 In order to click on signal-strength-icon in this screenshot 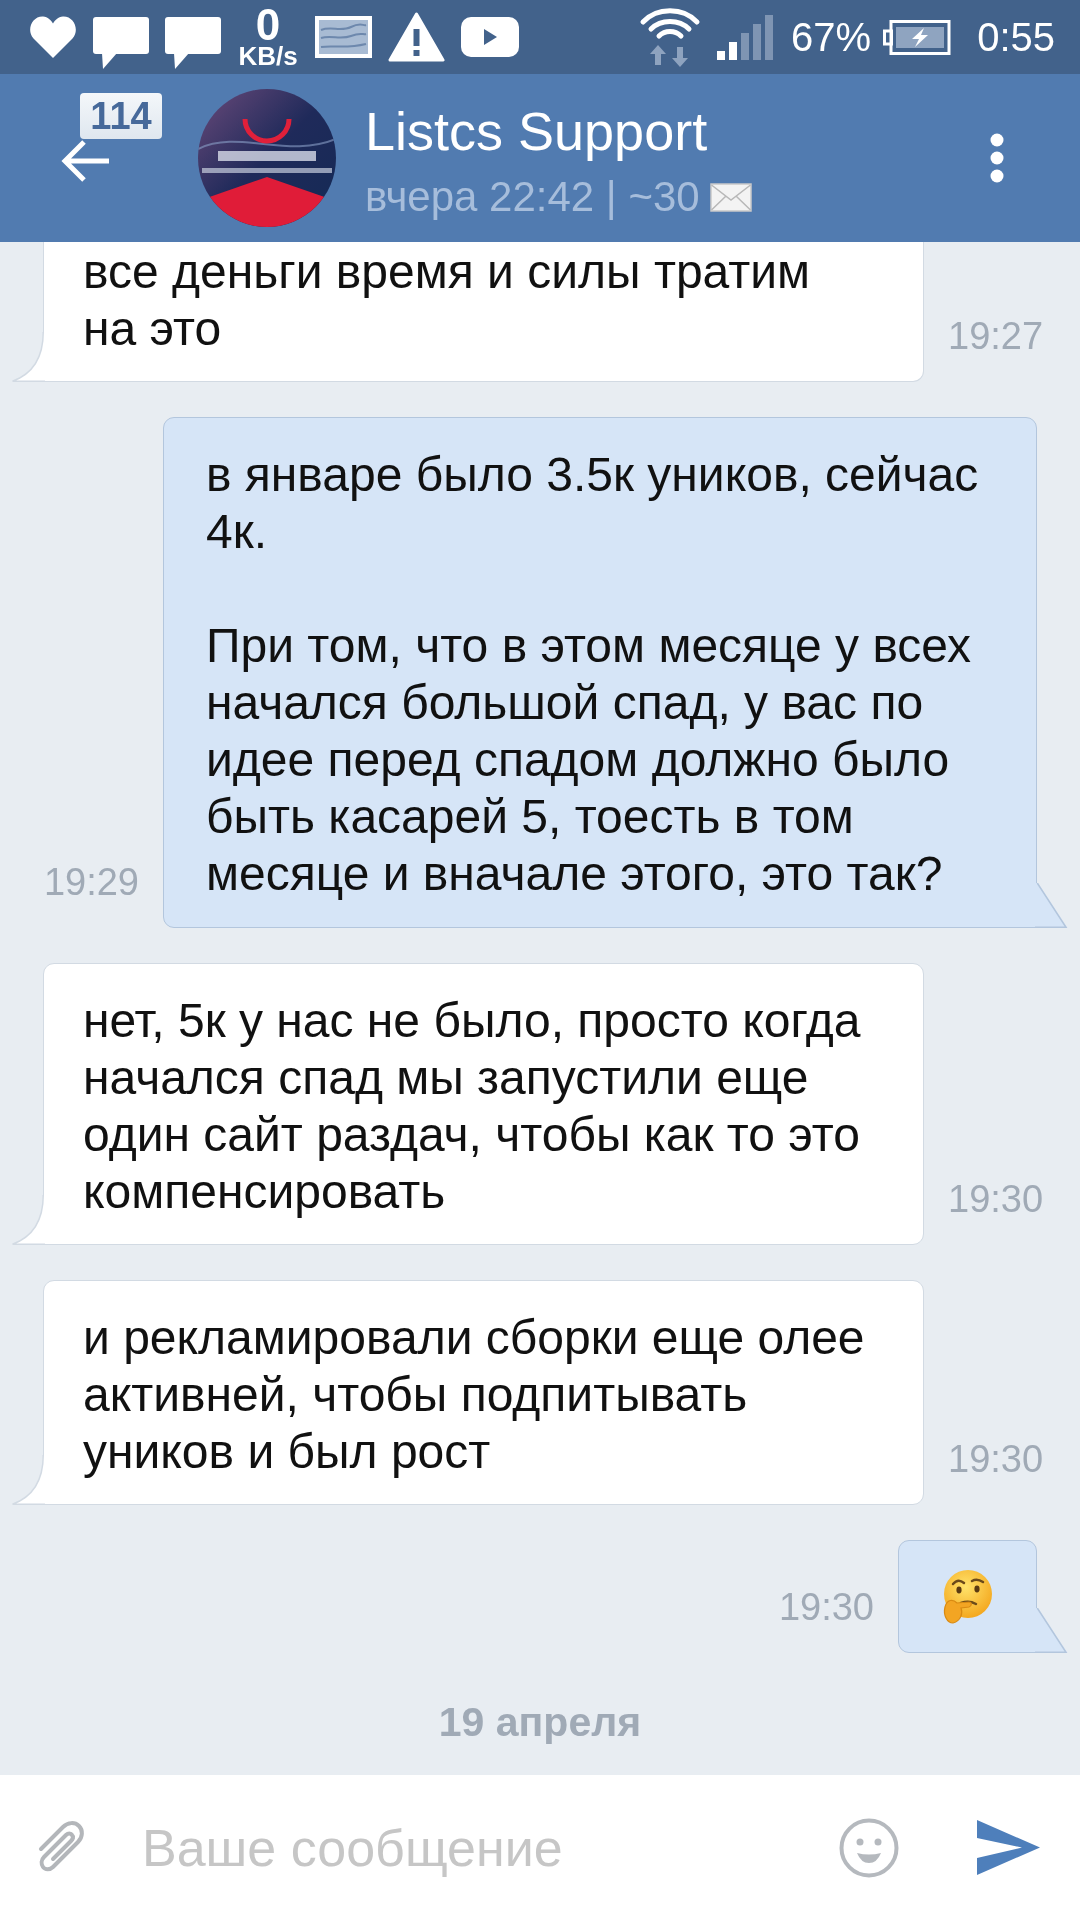, I will do `click(746, 37)`.